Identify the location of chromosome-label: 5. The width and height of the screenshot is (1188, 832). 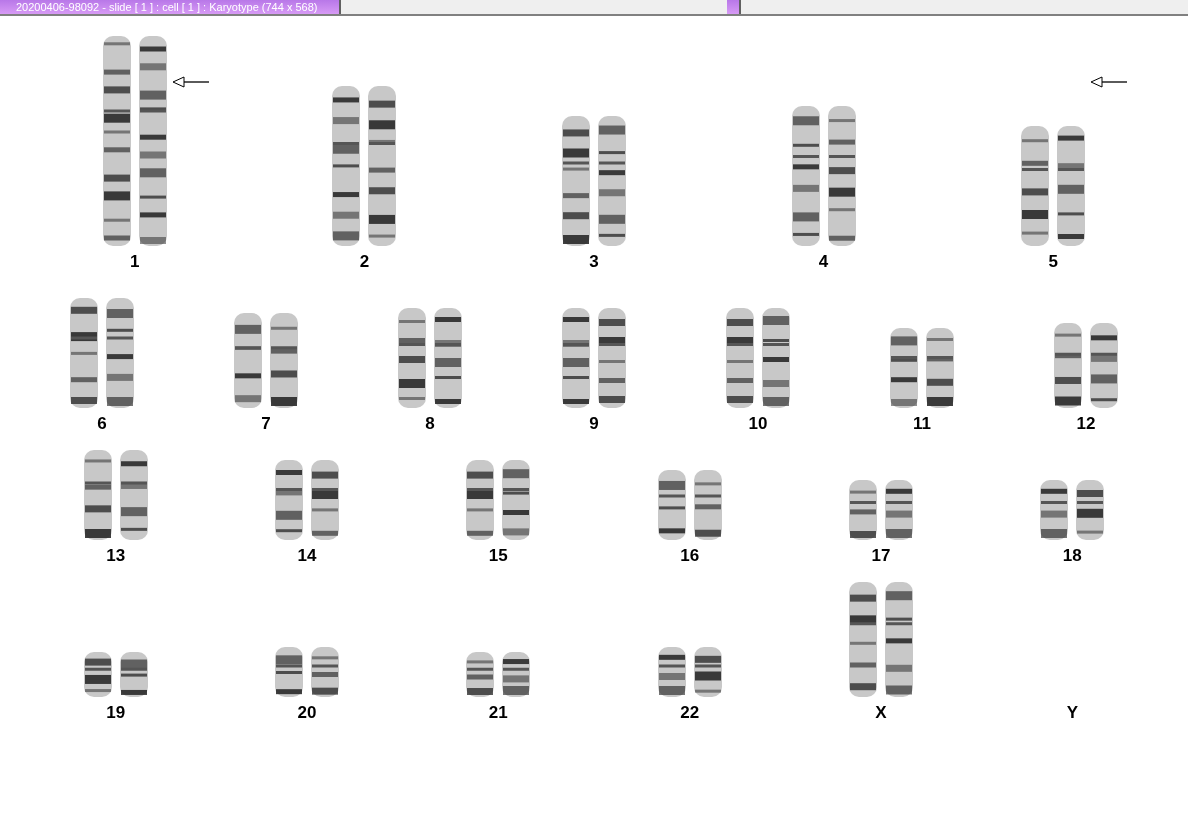
(1053, 262).